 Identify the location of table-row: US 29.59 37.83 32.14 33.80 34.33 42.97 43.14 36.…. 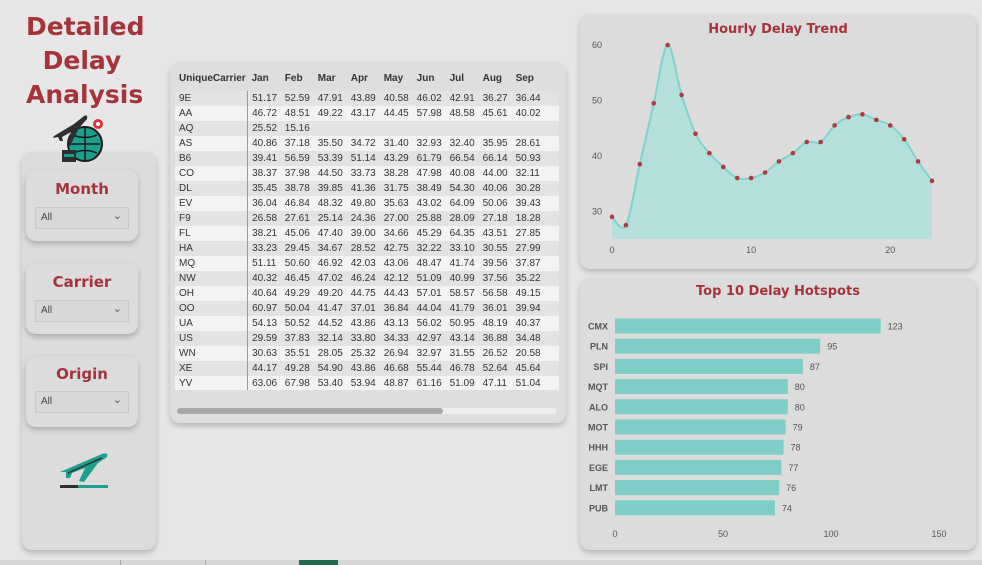
(367, 338).